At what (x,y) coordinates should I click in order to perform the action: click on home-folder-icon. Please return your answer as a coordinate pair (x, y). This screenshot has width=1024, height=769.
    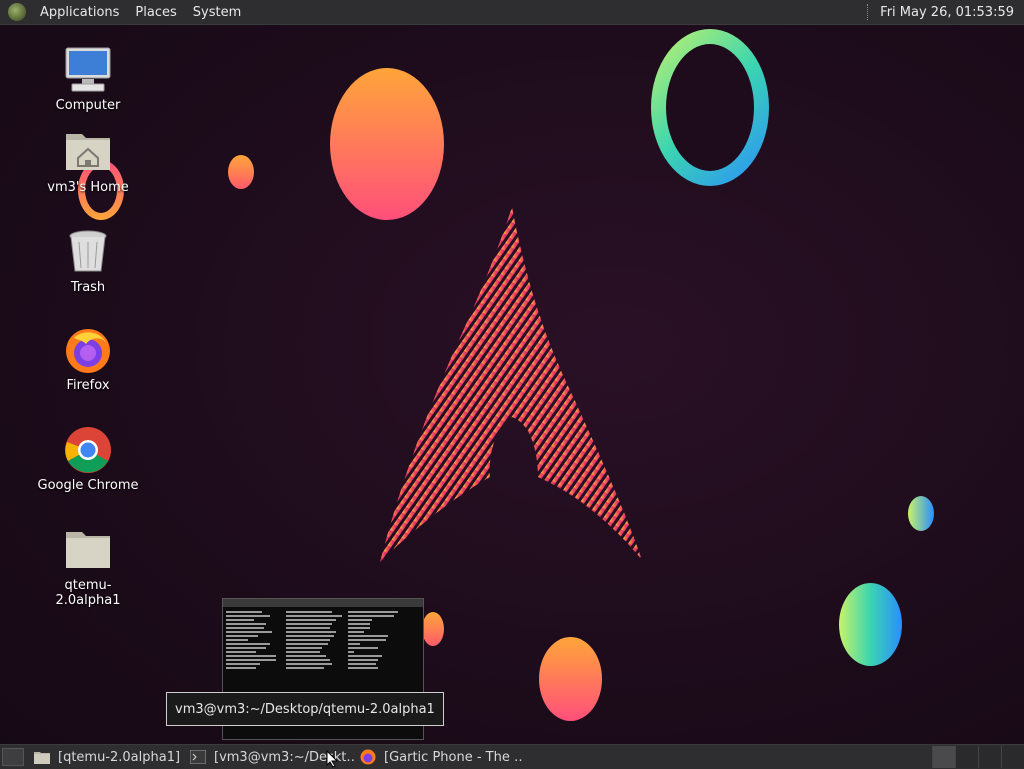
    Looking at the image, I should click on (88, 152).